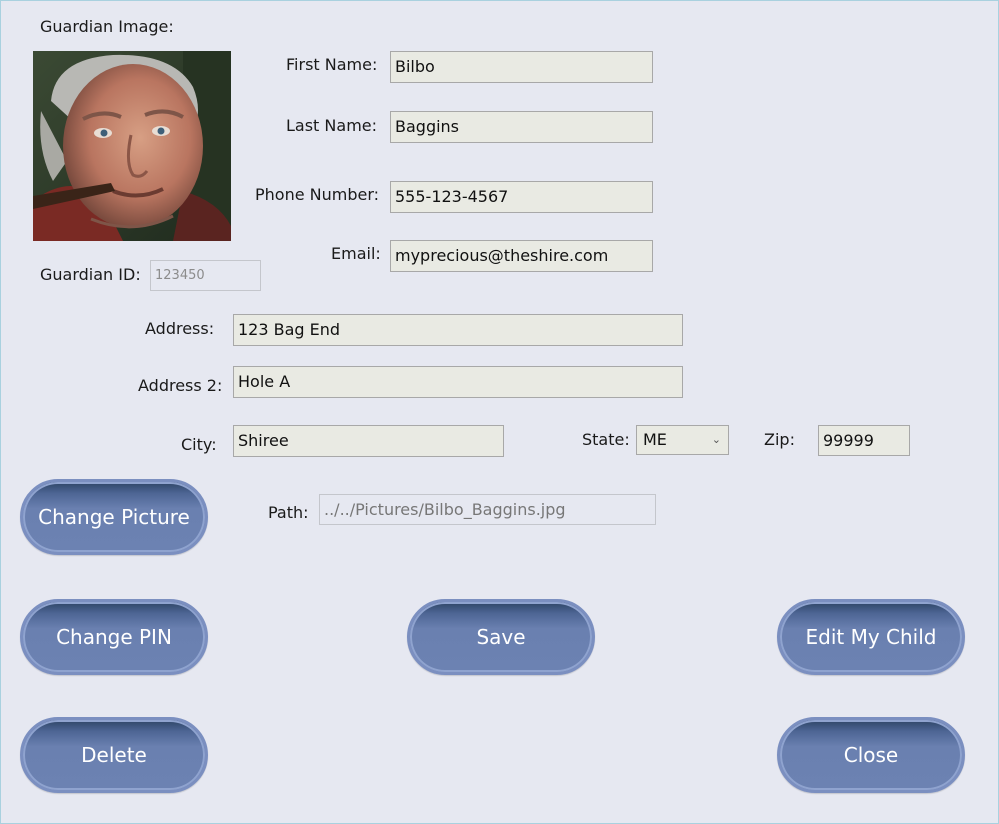  What do you see at coordinates (606, 439) in the screenshot?
I see `state-label: State:` at bounding box center [606, 439].